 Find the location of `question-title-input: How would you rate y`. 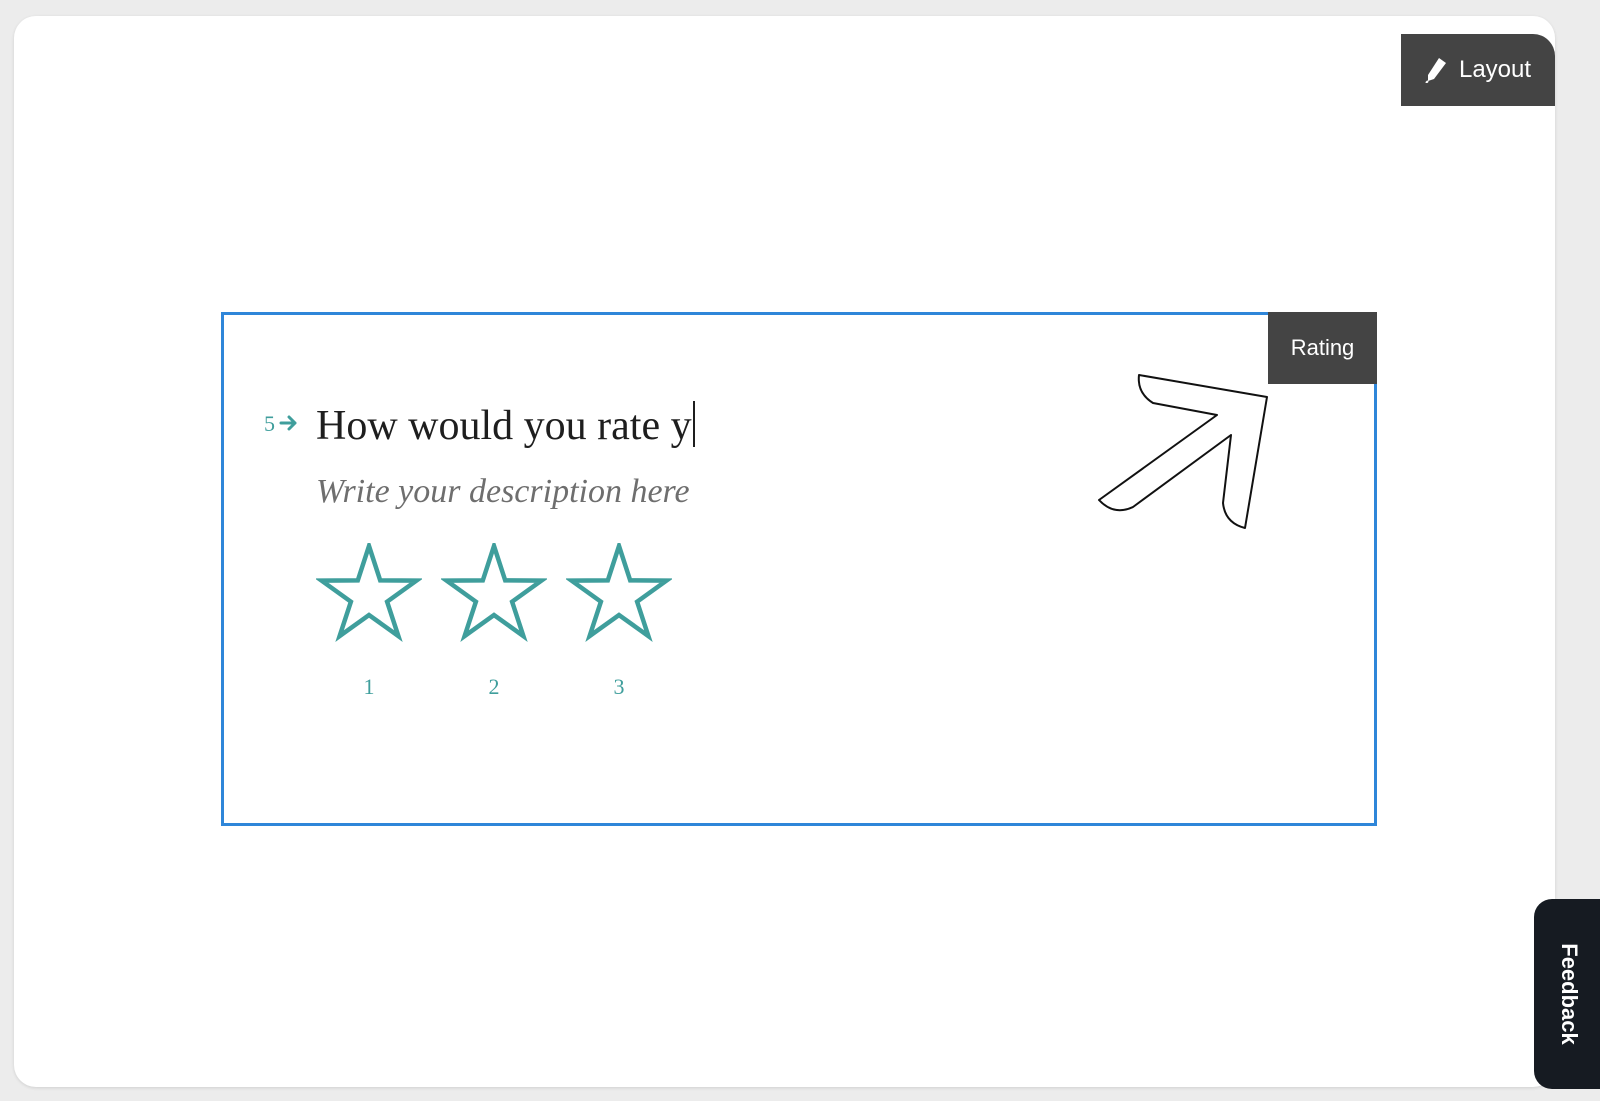

question-title-input: How would you rate y is located at coordinates (505, 425).